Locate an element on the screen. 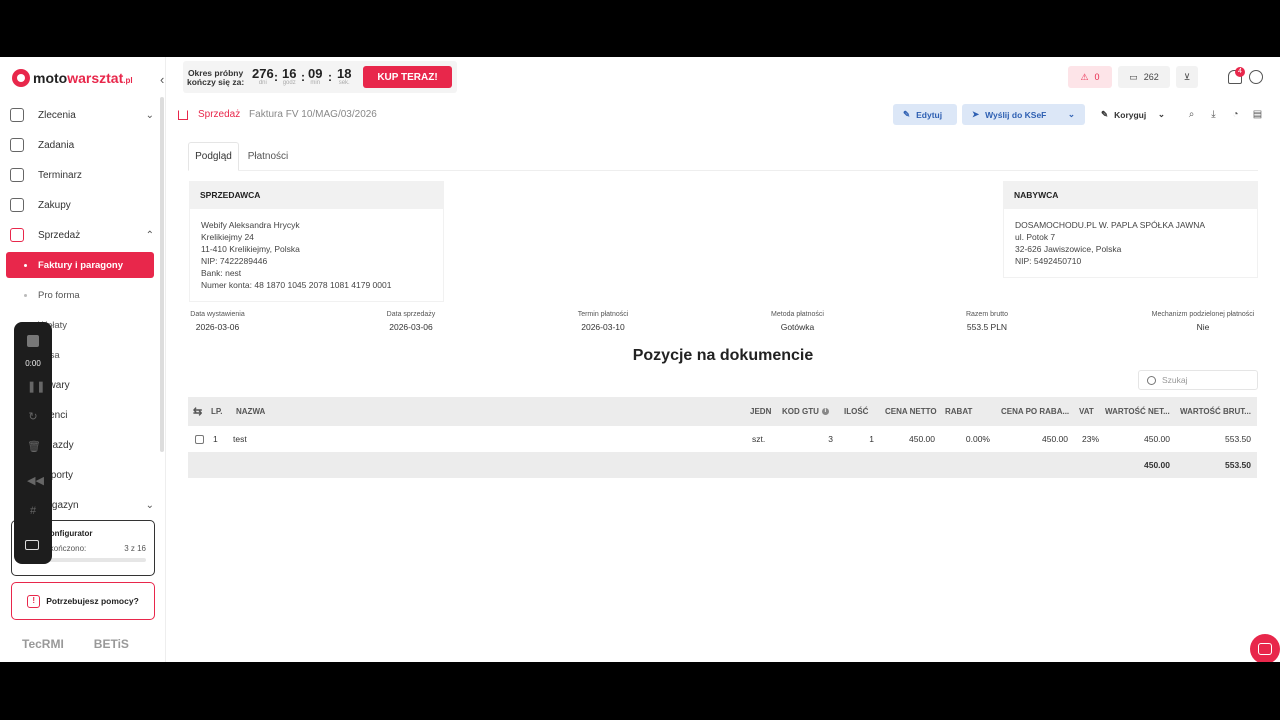 The height and width of the screenshot is (720, 1280). positions-search-input: Szukaj is located at coordinates (1198, 380).